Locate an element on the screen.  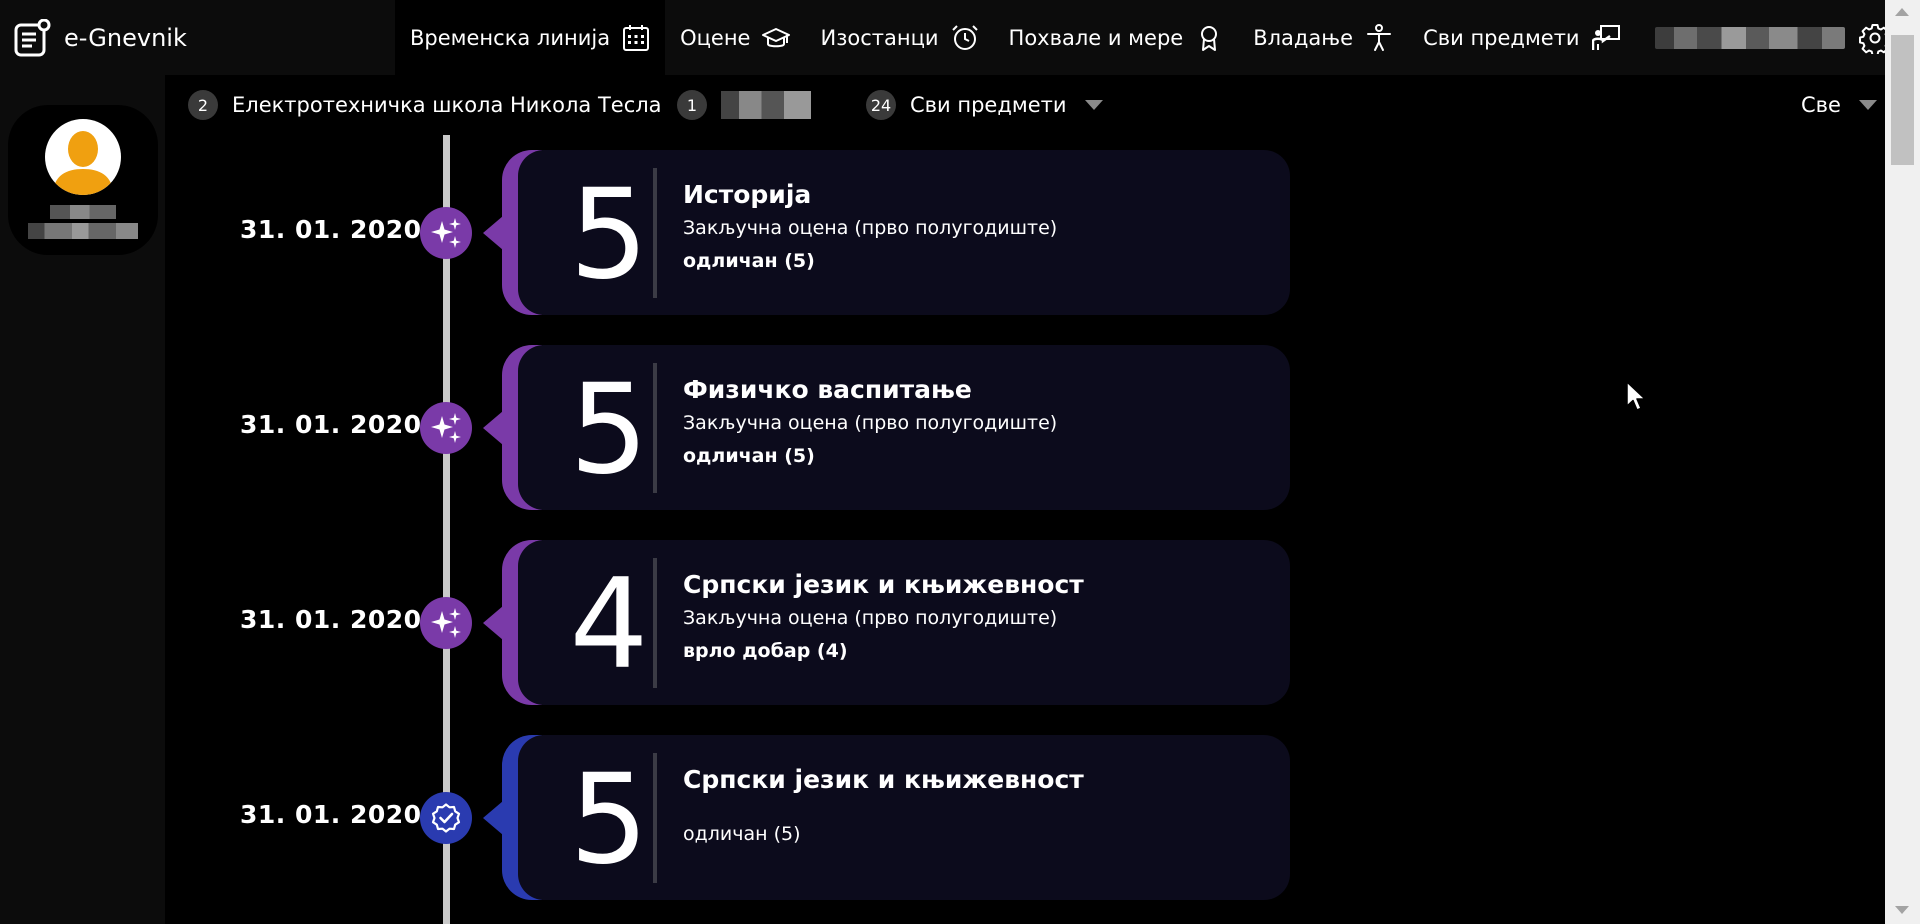
verified-check-icon is located at coordinates (446, 818).